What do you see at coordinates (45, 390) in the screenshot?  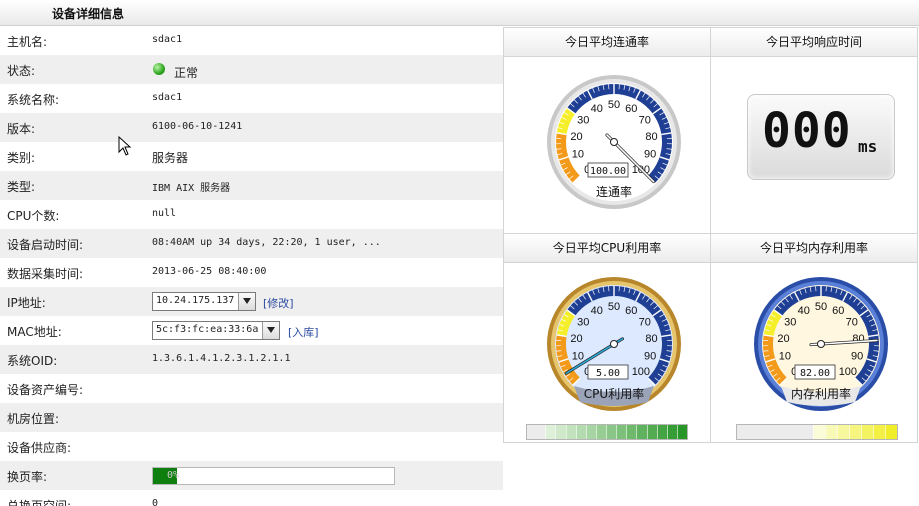 I see `asset-no-label: 设备资产编号:` at bounding box center [45, 390].